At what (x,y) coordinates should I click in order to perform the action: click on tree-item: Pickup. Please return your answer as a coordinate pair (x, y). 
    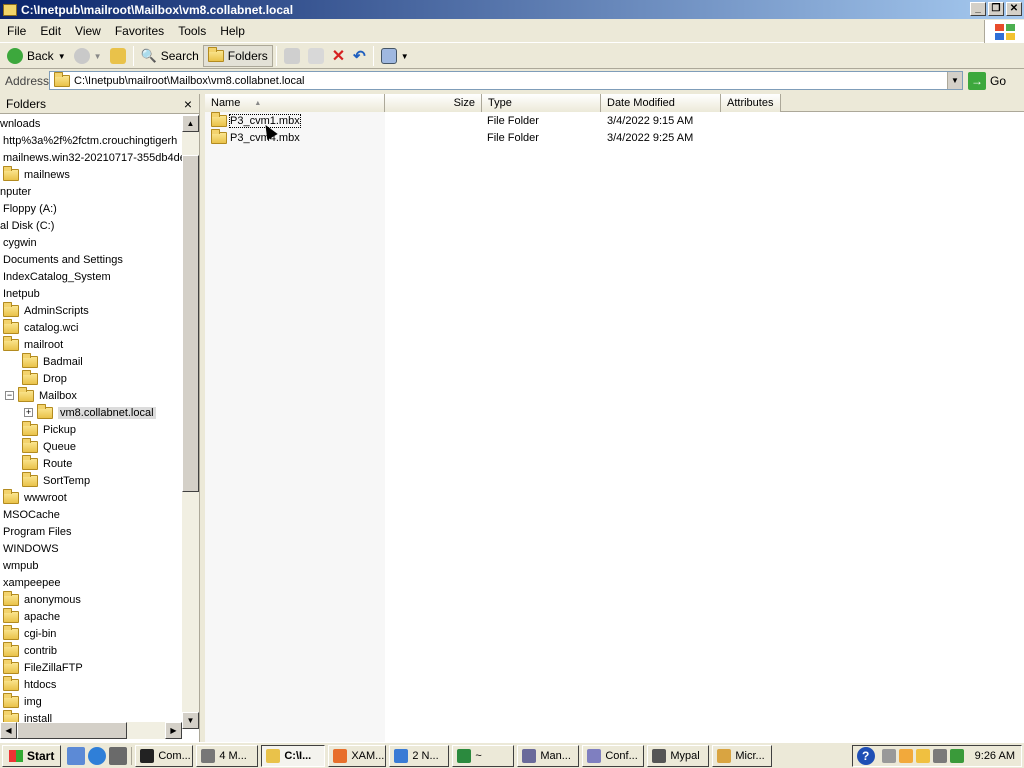
    Looking at the image, I should click on (49, 429).